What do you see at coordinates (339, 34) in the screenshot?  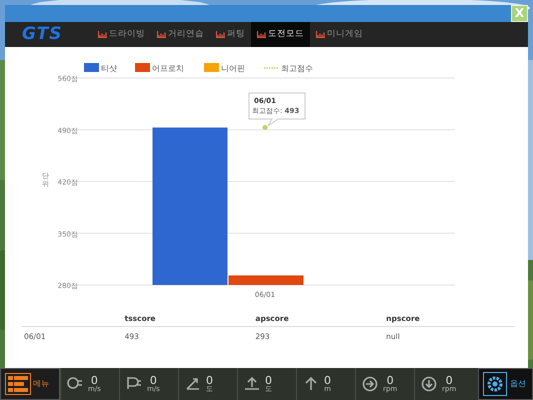 I see `nav-tab: 미니게임` at bounding box center [339, 34].